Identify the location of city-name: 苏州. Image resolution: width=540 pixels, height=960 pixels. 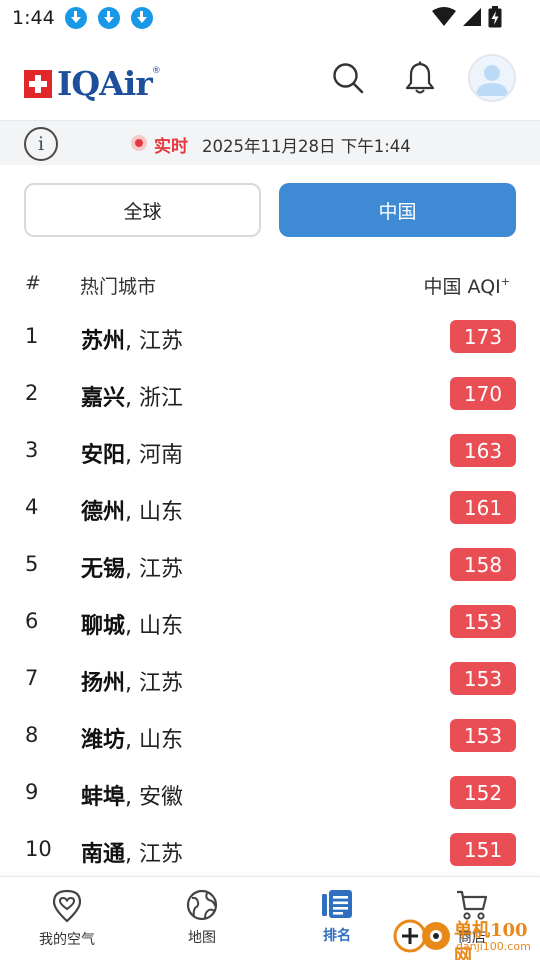
(103, 341).